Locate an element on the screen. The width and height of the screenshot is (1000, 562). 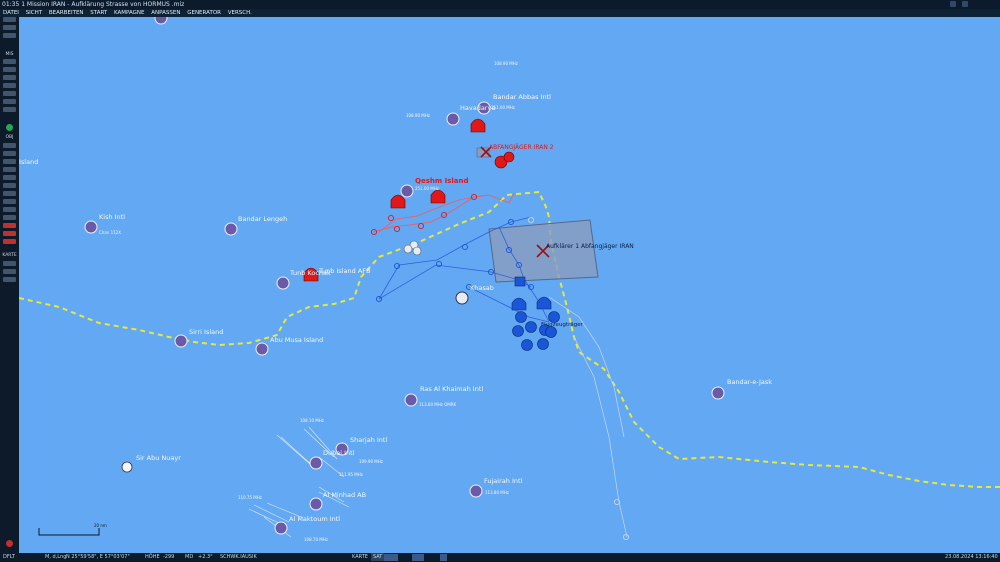
label-dubai: Dubai Intl is located at coordinates (339, 453).